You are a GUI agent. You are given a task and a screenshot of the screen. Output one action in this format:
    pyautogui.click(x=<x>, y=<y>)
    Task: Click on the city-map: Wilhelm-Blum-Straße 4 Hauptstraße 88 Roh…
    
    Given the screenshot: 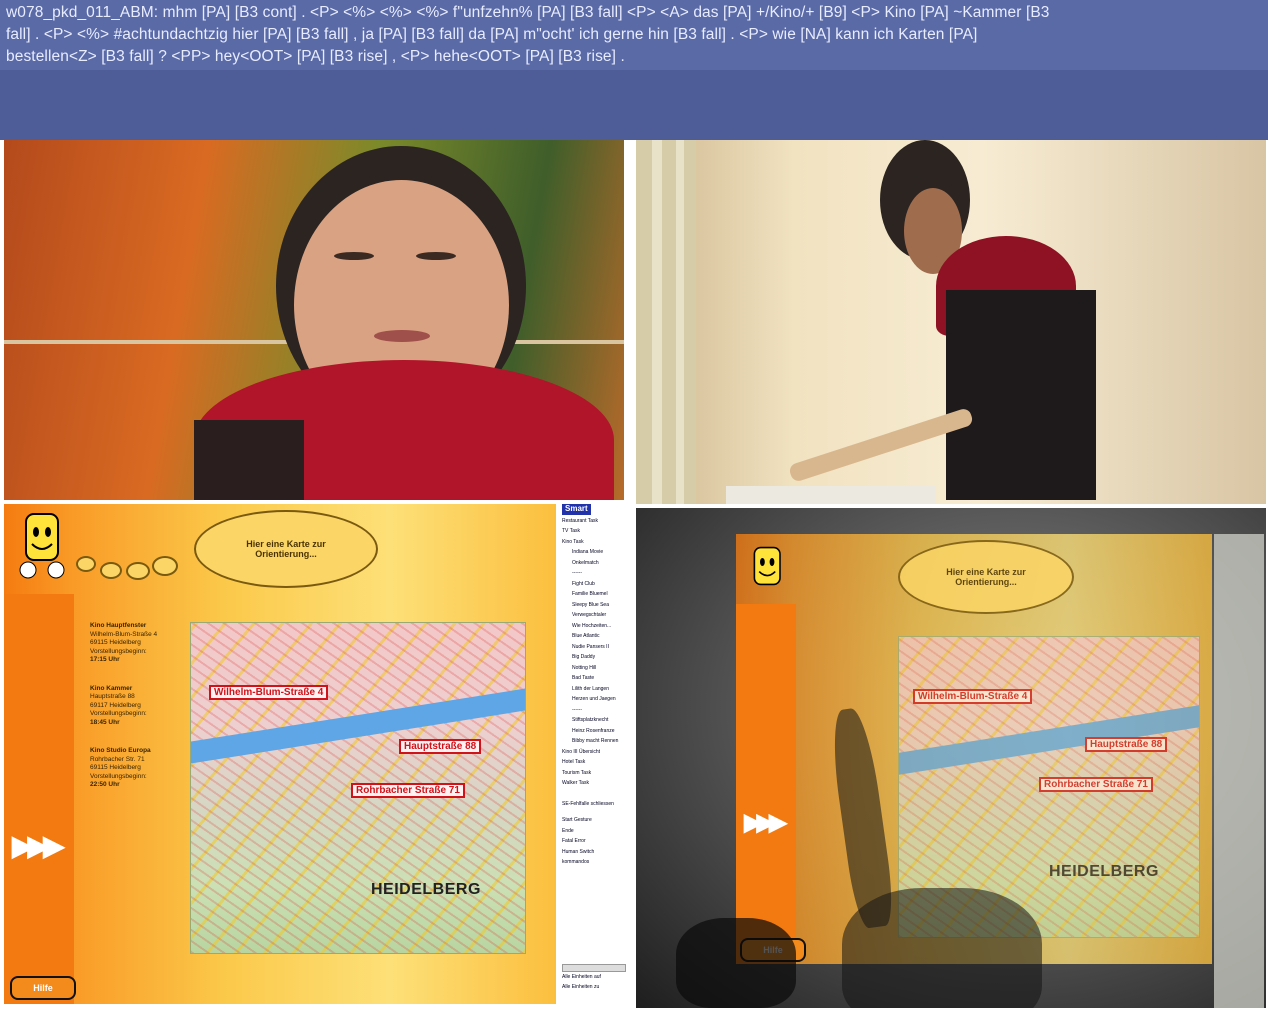 What is the action you would take?
    pyautogui.click(x=358, y=788)
    